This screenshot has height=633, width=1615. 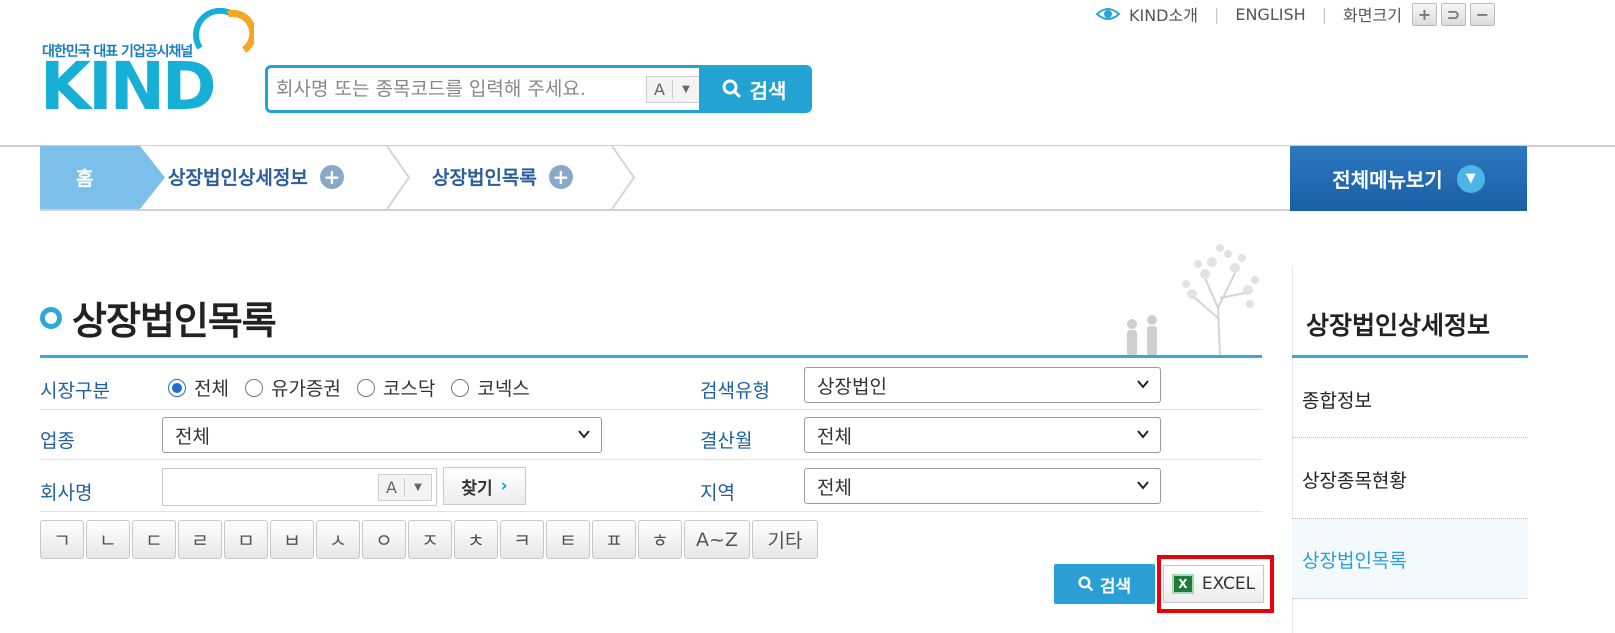 What do you see at coordinates (177, 387) in the screenshot?
I see `radio-checked` at bounding box center [177, 387].